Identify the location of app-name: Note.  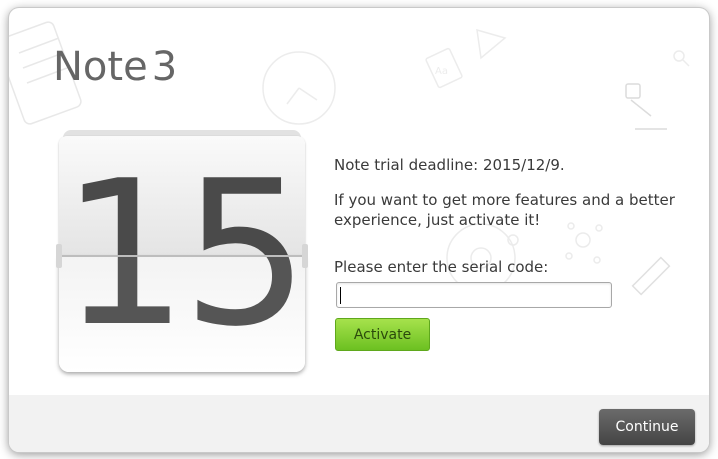
(100, 67).